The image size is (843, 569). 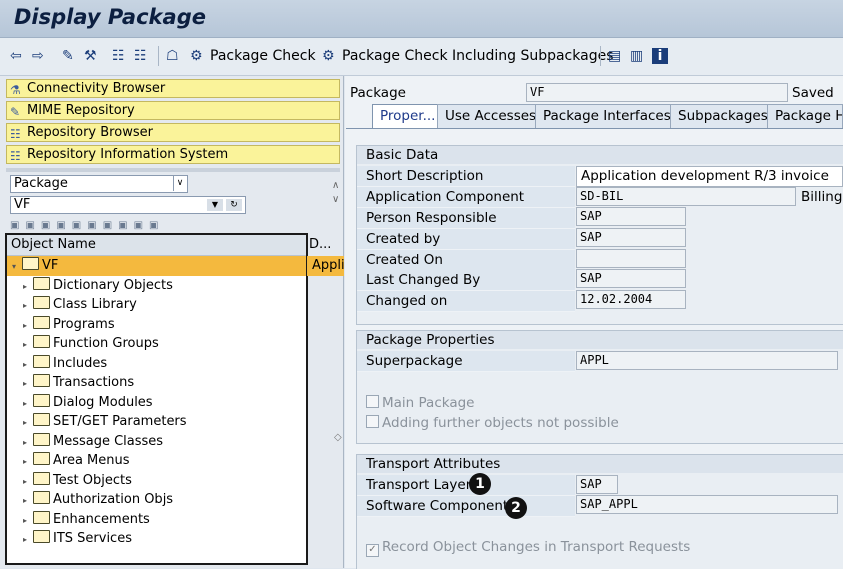 I want to click on tab-subpackages: Subpackages, so click(x=723, y=116).